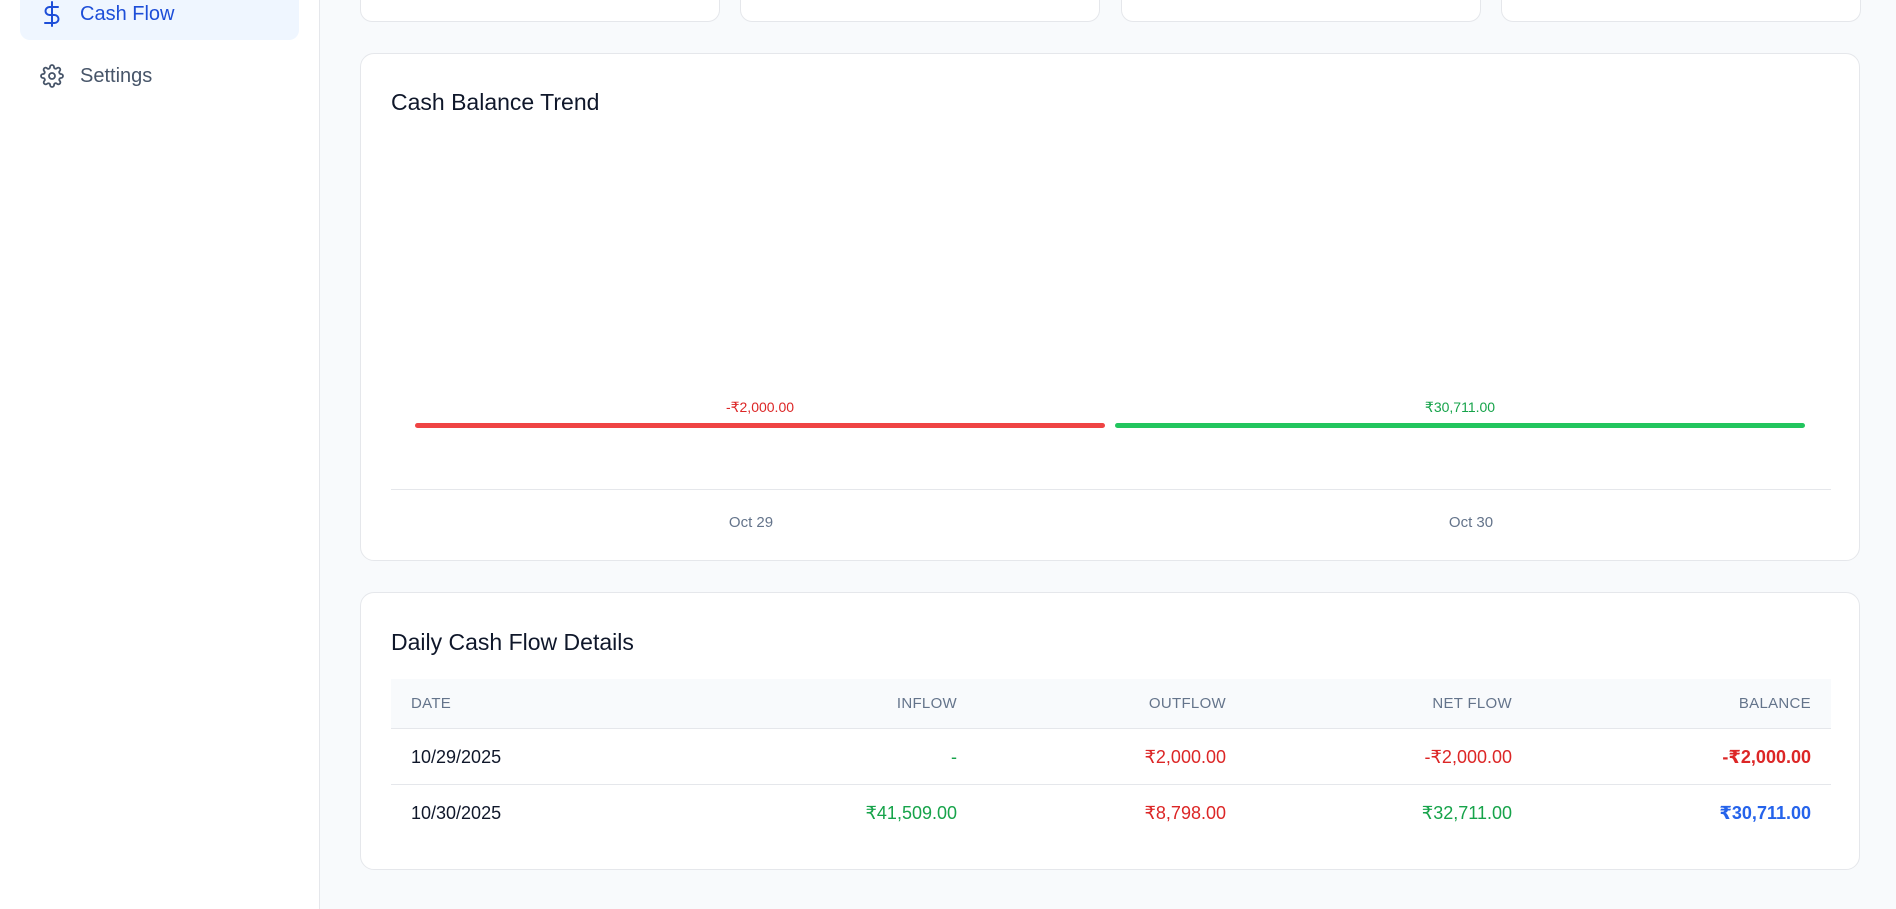 This screenshot has width=1896, height=909. Describe the element at coordinates (116, 75) in the screenshot. I see `sidebar-item-label: Settings` at that location.